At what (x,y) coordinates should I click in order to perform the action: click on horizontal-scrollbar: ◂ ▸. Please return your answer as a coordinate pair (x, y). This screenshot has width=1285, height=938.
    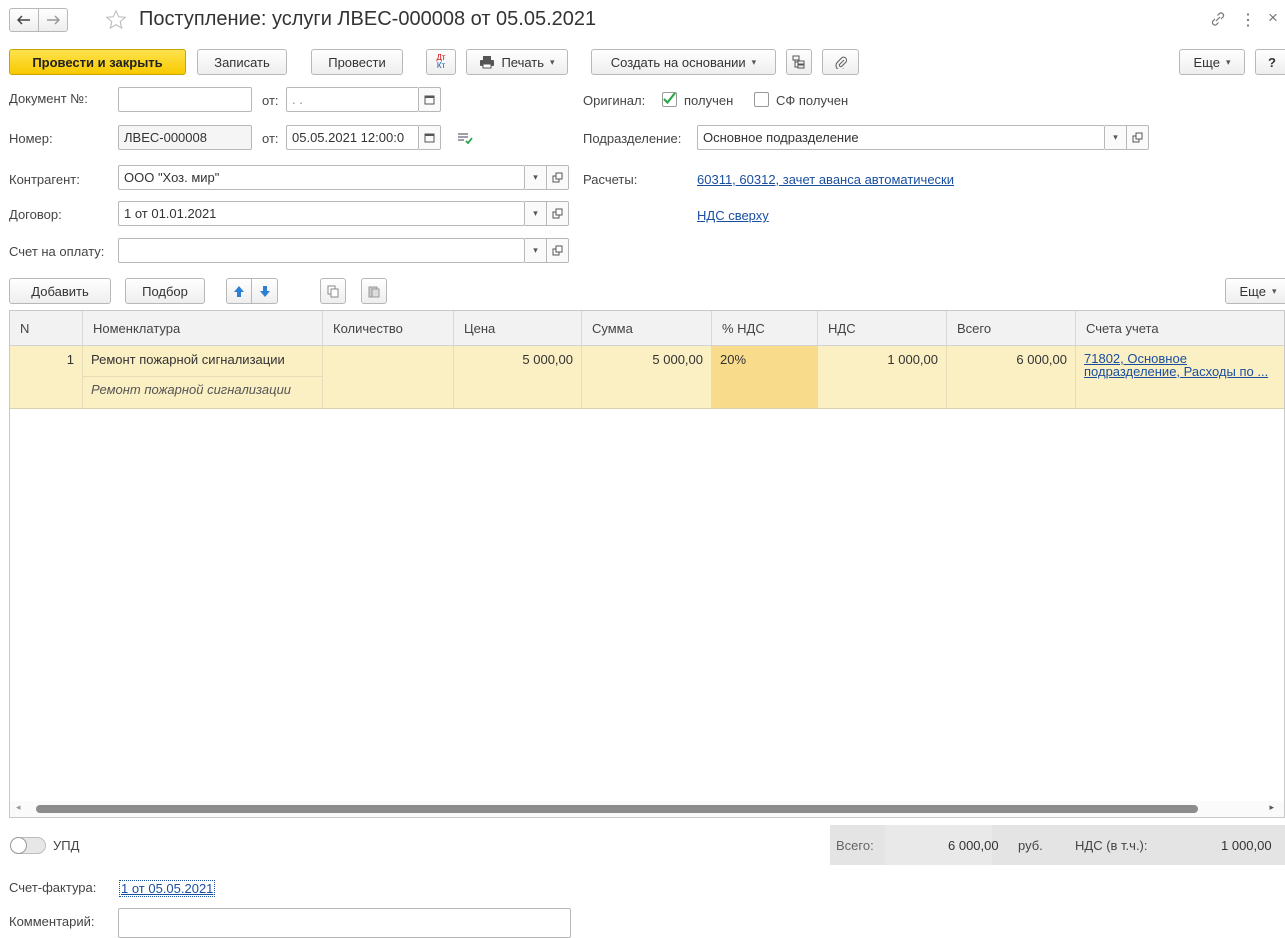
    Looking at the image, I should click on (647, 809).